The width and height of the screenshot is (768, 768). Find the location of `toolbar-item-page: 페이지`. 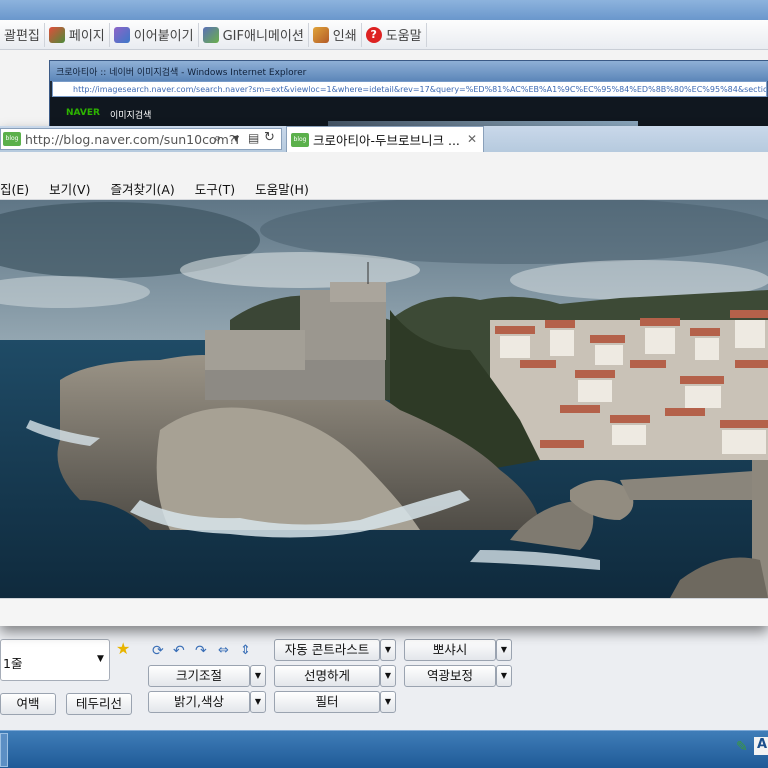

toolbar-item-page: 페이지 is located at coordinates (77, 34).